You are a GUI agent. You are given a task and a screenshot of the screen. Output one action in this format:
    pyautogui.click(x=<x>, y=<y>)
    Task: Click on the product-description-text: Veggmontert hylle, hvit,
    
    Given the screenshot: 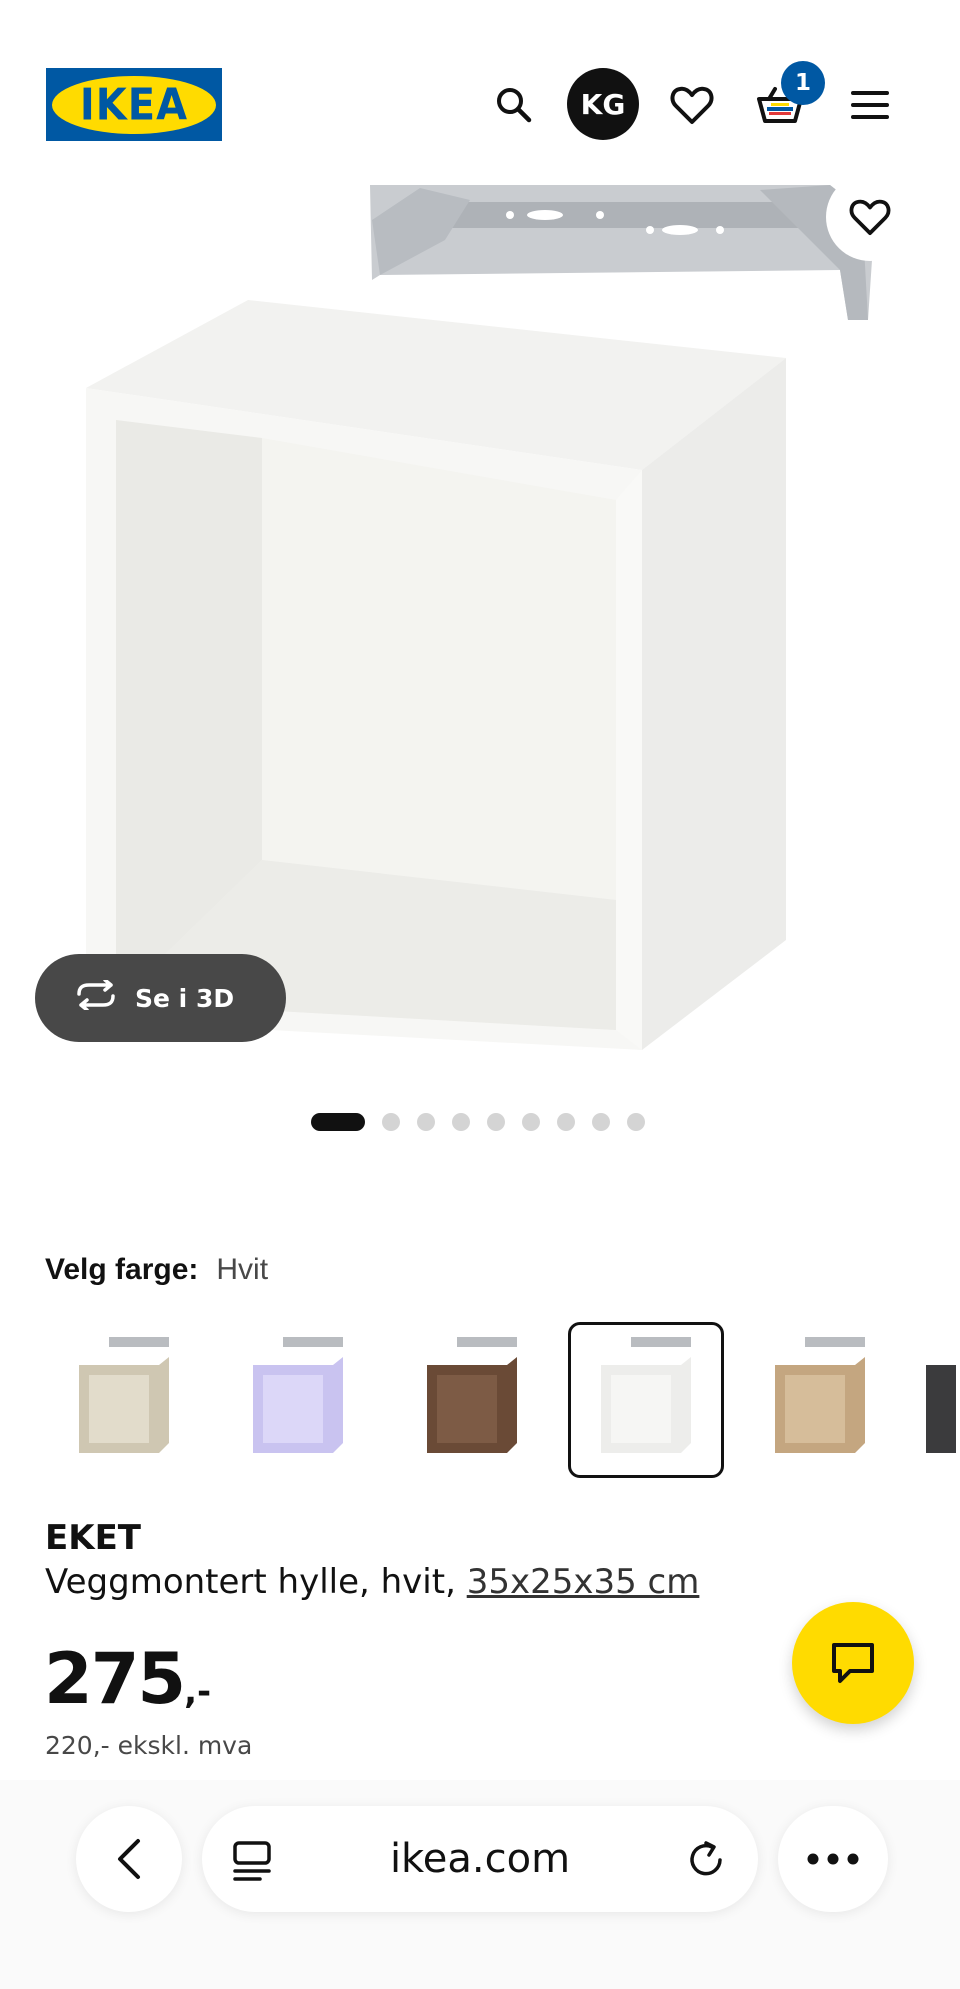 What is the action you would take?
    pyautogui.click(x=250, y=1582)
    